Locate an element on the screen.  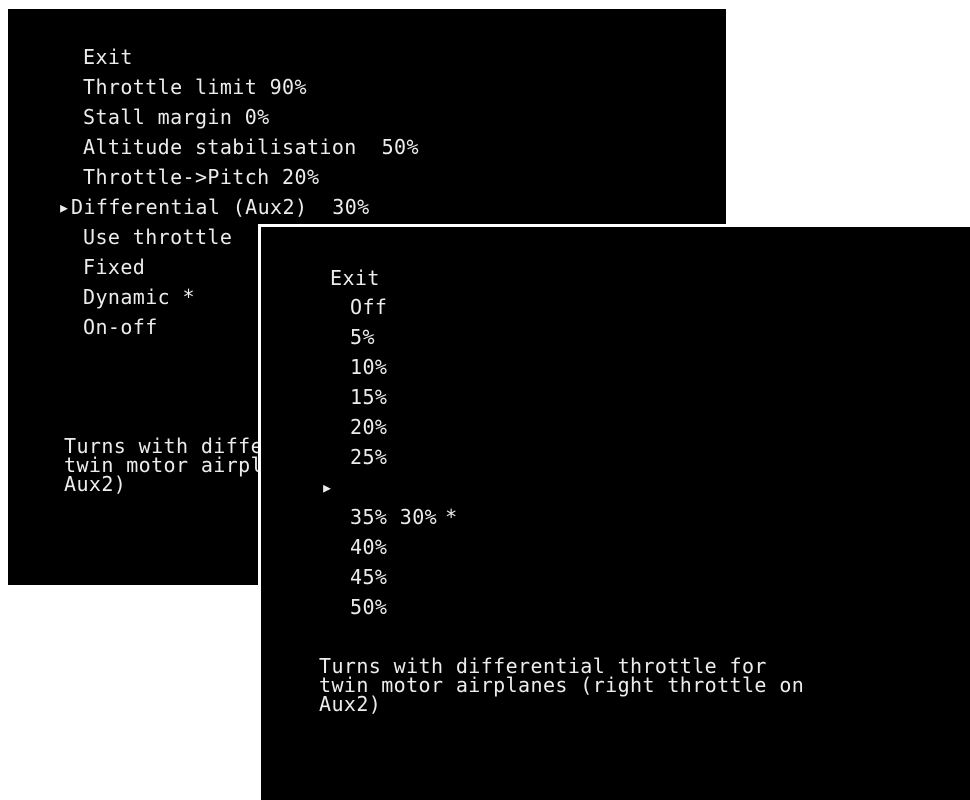
current-value-marker: * is located at coordinates (451, 517).